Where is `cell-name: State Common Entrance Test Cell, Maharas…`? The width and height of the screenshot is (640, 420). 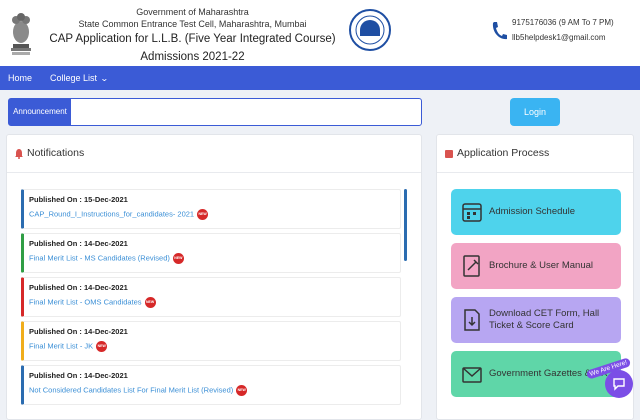
cell-name: State Common Entrance Test Cell, Maharas… is located at coordinates (192, 24).